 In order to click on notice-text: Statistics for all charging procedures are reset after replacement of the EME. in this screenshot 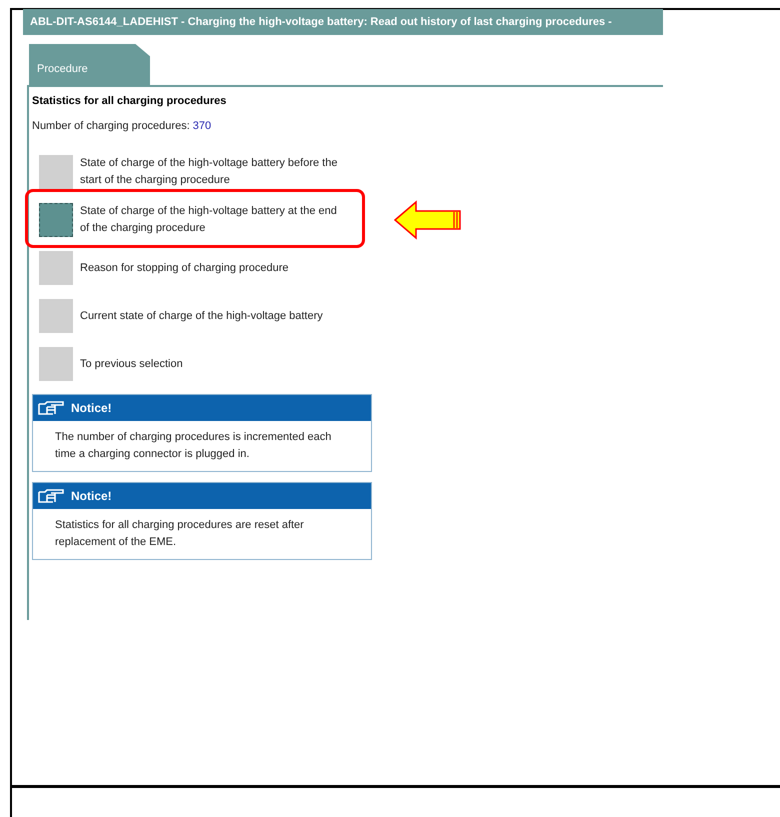, I will do `click(179, 534)`.